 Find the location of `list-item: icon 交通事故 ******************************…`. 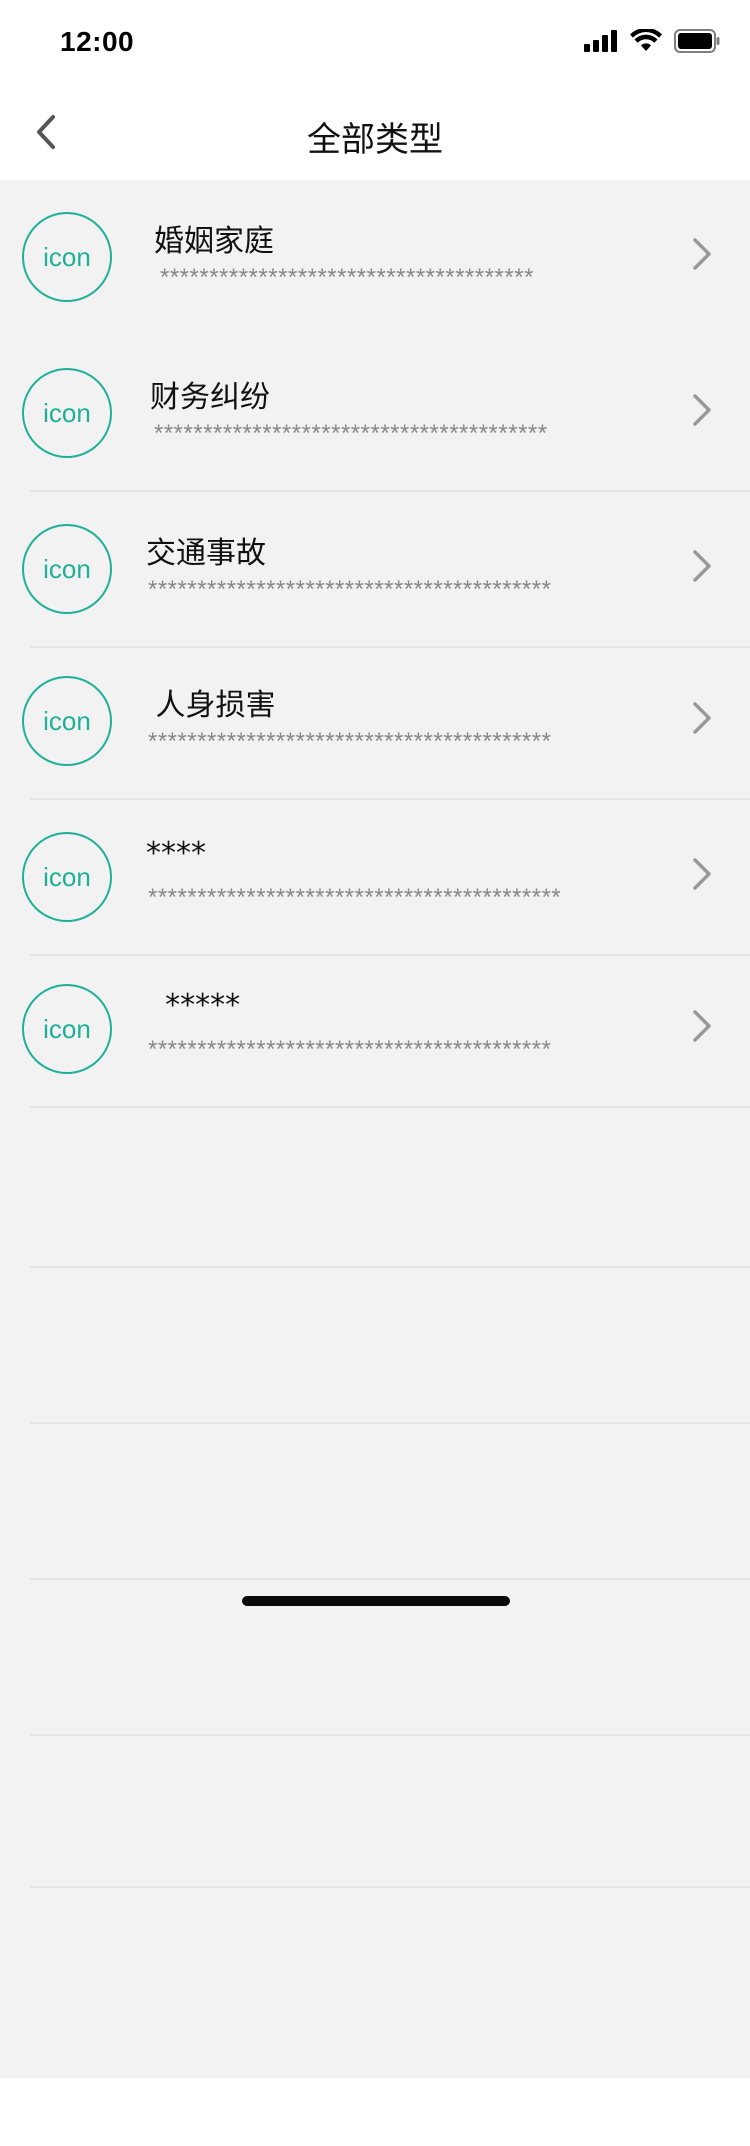

list-item: icon 交通事故 ******************************… is located at coordinates (375, 570).